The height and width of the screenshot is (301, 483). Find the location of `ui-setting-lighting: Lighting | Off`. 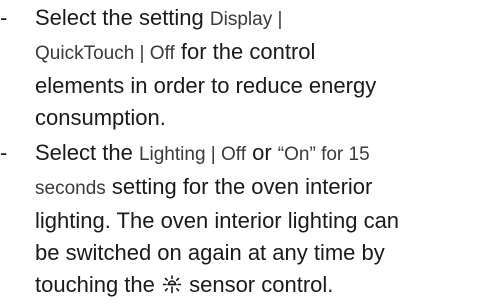

ui-setting-lighting: Lighting | Off is located at coordinates (192, 154).